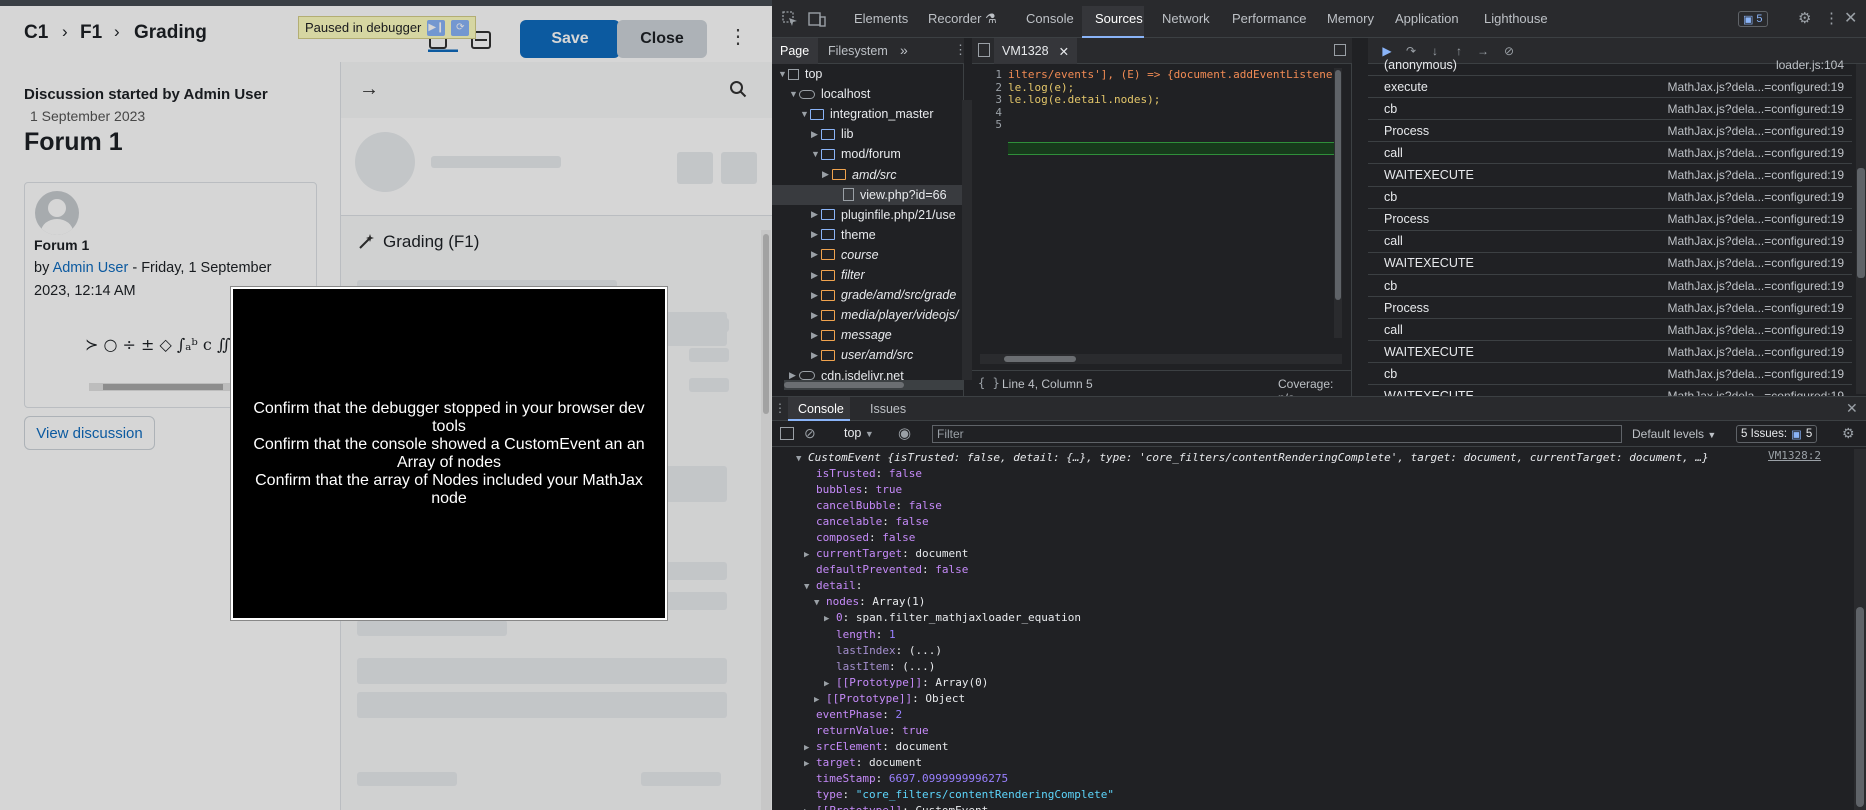 Image resolution: width=1866 pixels, height=810 pixels. Describe the element at coordinates (1860, 707) in the screenshot. I see `console-scrollbar-thumb` at that location.